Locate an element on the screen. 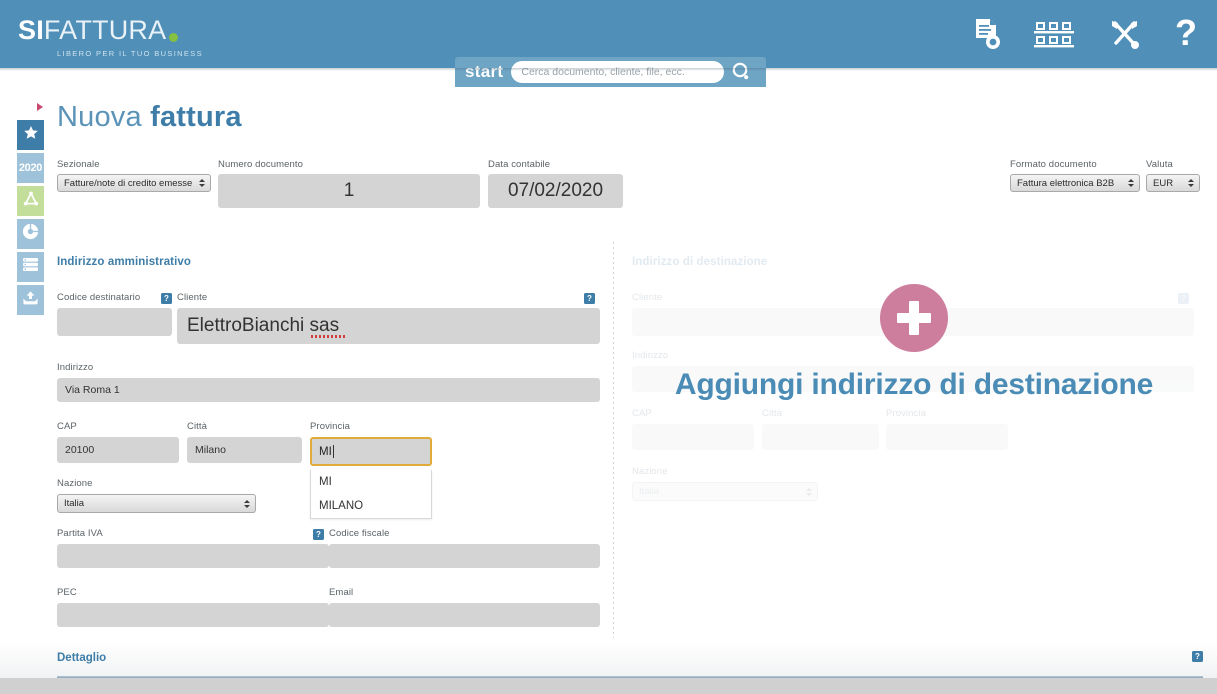 This screenshot has height=694, width=1217. upload-icon is located at coordinates (30, 300).